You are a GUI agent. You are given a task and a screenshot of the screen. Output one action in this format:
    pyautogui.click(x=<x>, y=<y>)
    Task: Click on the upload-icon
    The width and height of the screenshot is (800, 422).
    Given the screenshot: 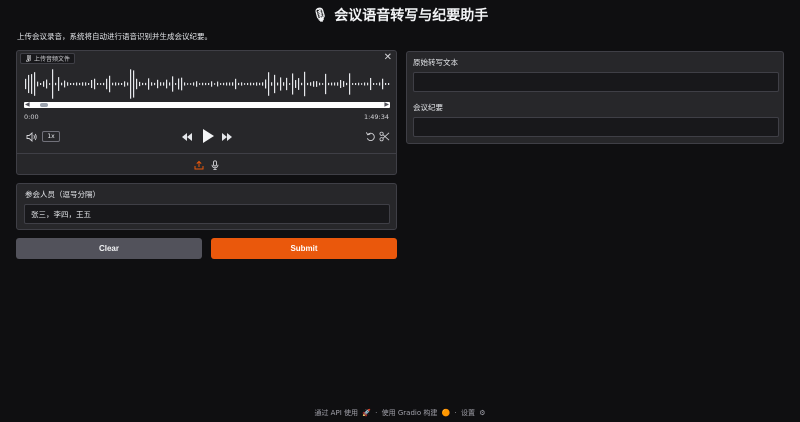 What is the action you would take?
    pyautogui.click(x=199, y=165)
    